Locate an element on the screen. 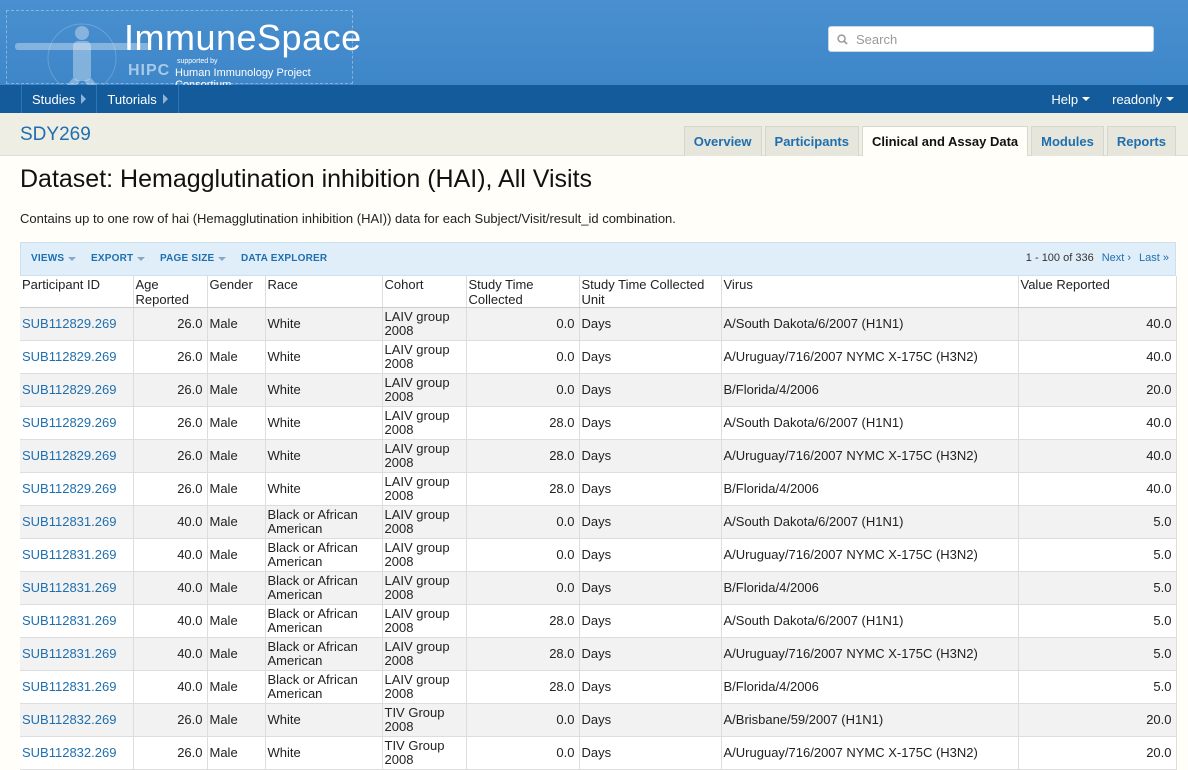 This screenshot has width=1188, height=770. tab-reports: Reports is located at coordinates (1141, 141).